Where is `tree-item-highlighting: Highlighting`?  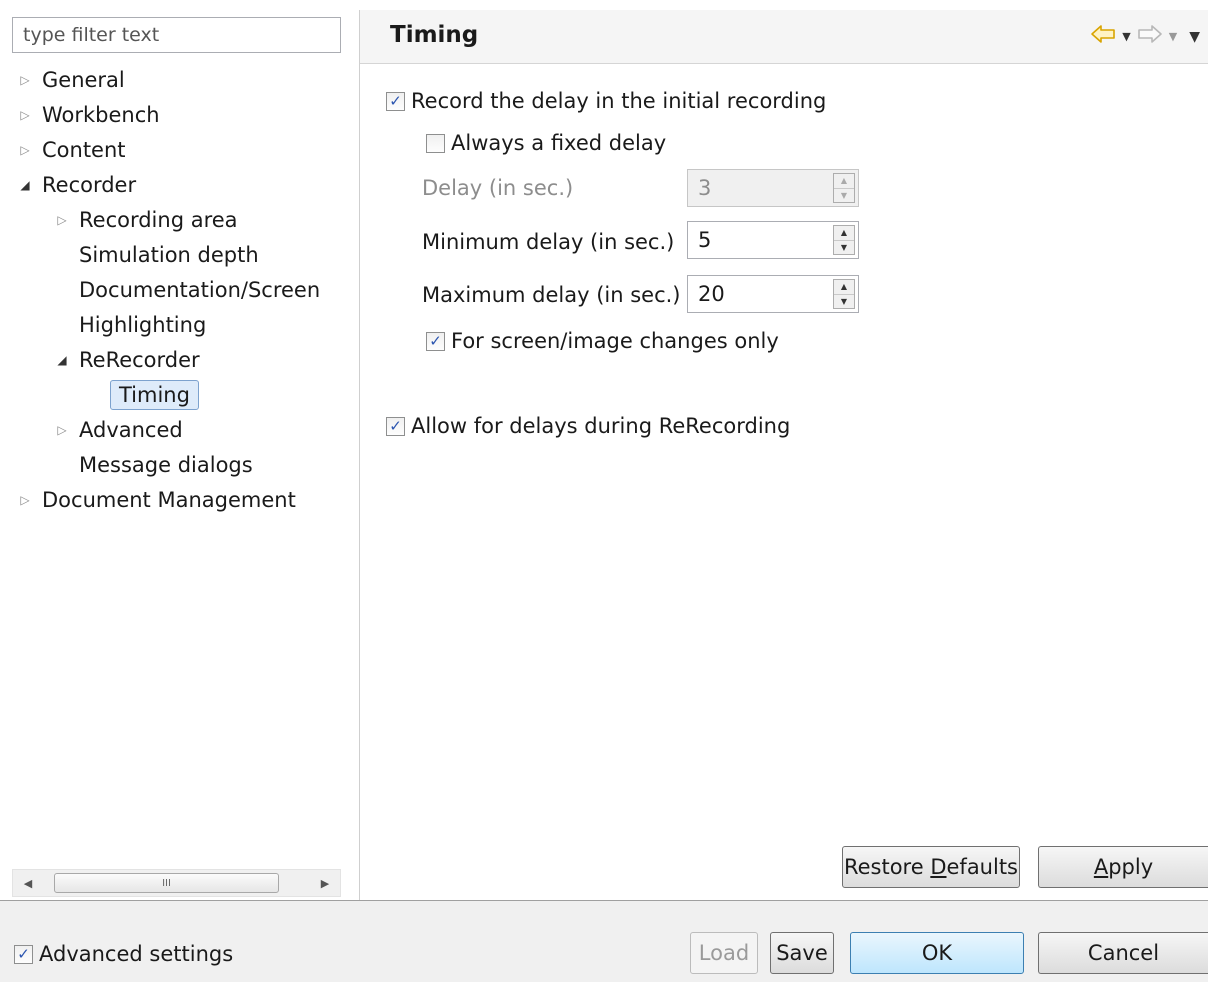
tree-item-highlighting: Highlighting is located at coordinates (131, 325).